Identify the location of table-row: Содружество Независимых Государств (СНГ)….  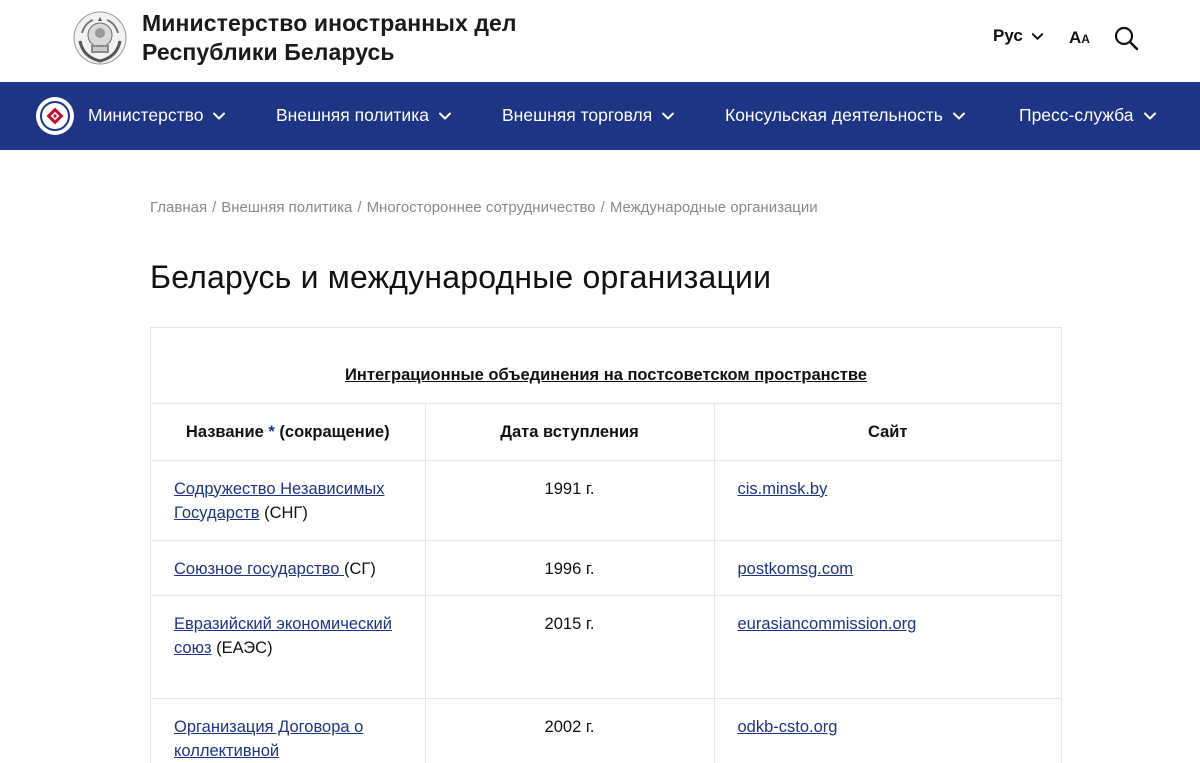
(606, 500).